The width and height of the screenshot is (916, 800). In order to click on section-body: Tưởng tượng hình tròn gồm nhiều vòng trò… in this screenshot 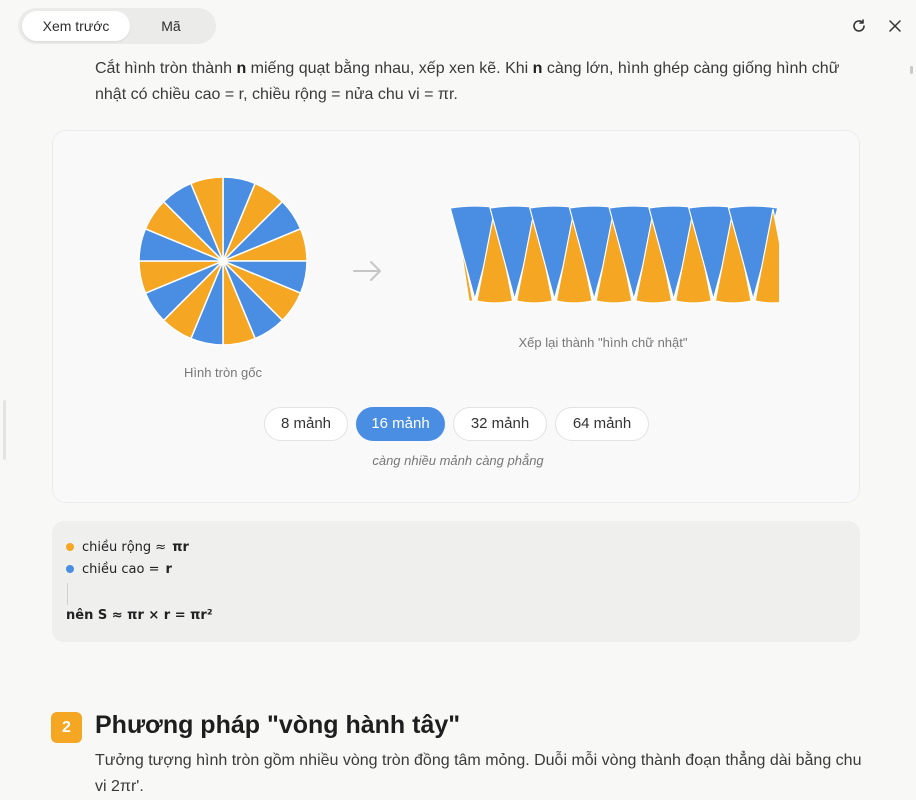, I will do `click(478, 773)`.